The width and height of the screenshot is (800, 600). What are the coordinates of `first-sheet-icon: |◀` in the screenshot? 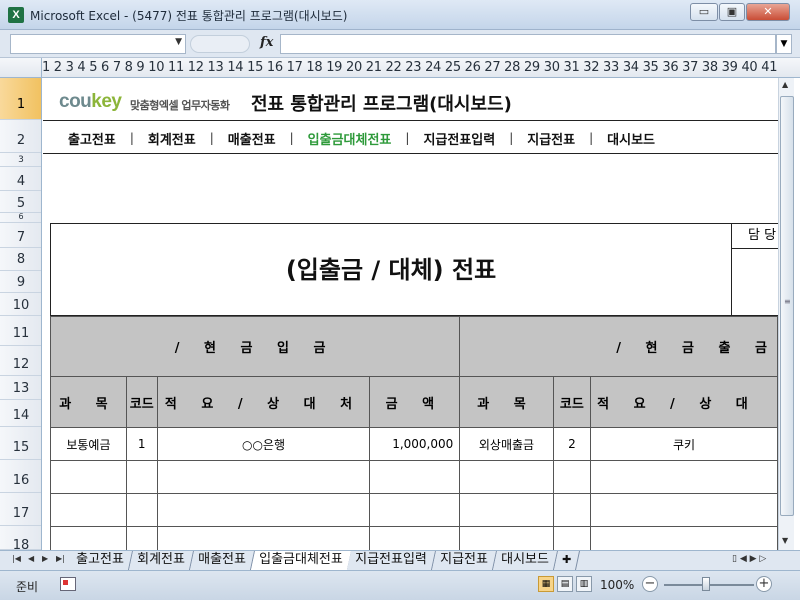 It's located at (16, 558).